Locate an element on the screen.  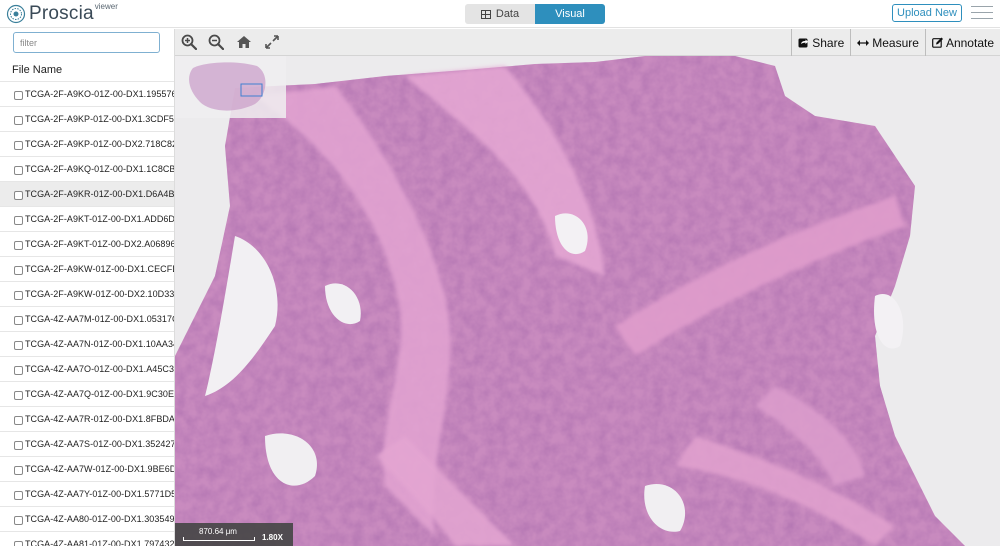
file-name: TCGA-2F-A9KQ-01Z-00-DX1.1C8CB2DD is located at coordinates (100, 169).